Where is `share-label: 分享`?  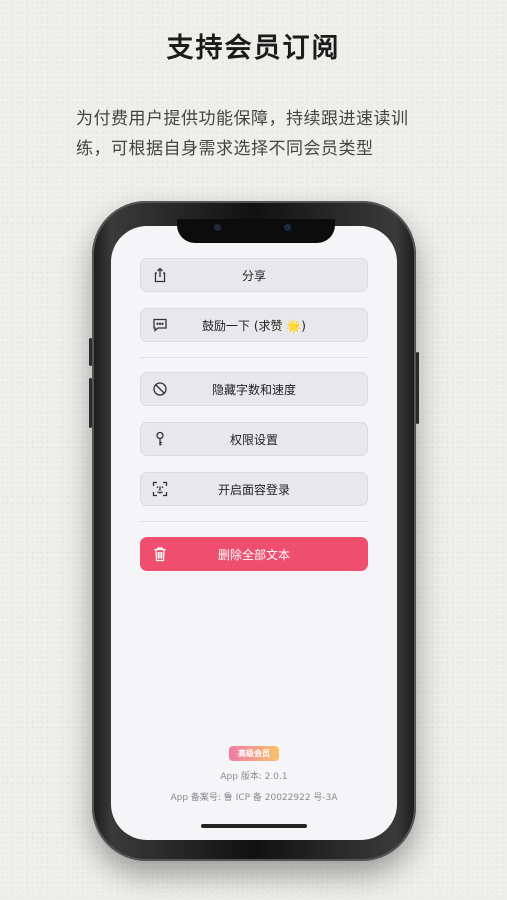
share-label: 分享 is located at coordinates (253, 275).